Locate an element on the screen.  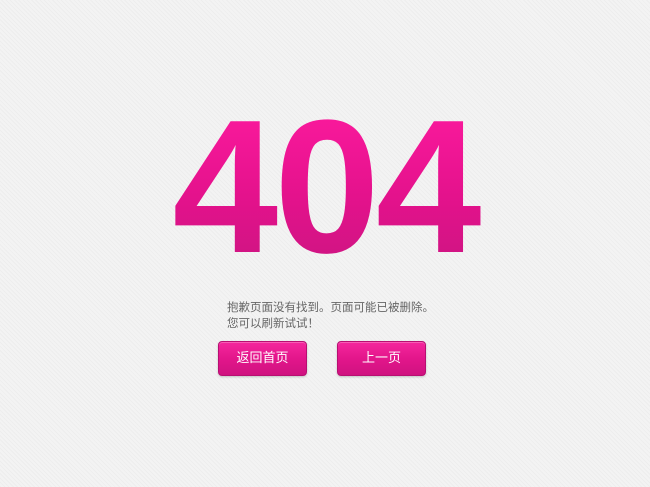
error-message: 抱歉页面没有找到。页面可能已被删除。 您可以刷新试试！ is located at coordinates (377, 315).